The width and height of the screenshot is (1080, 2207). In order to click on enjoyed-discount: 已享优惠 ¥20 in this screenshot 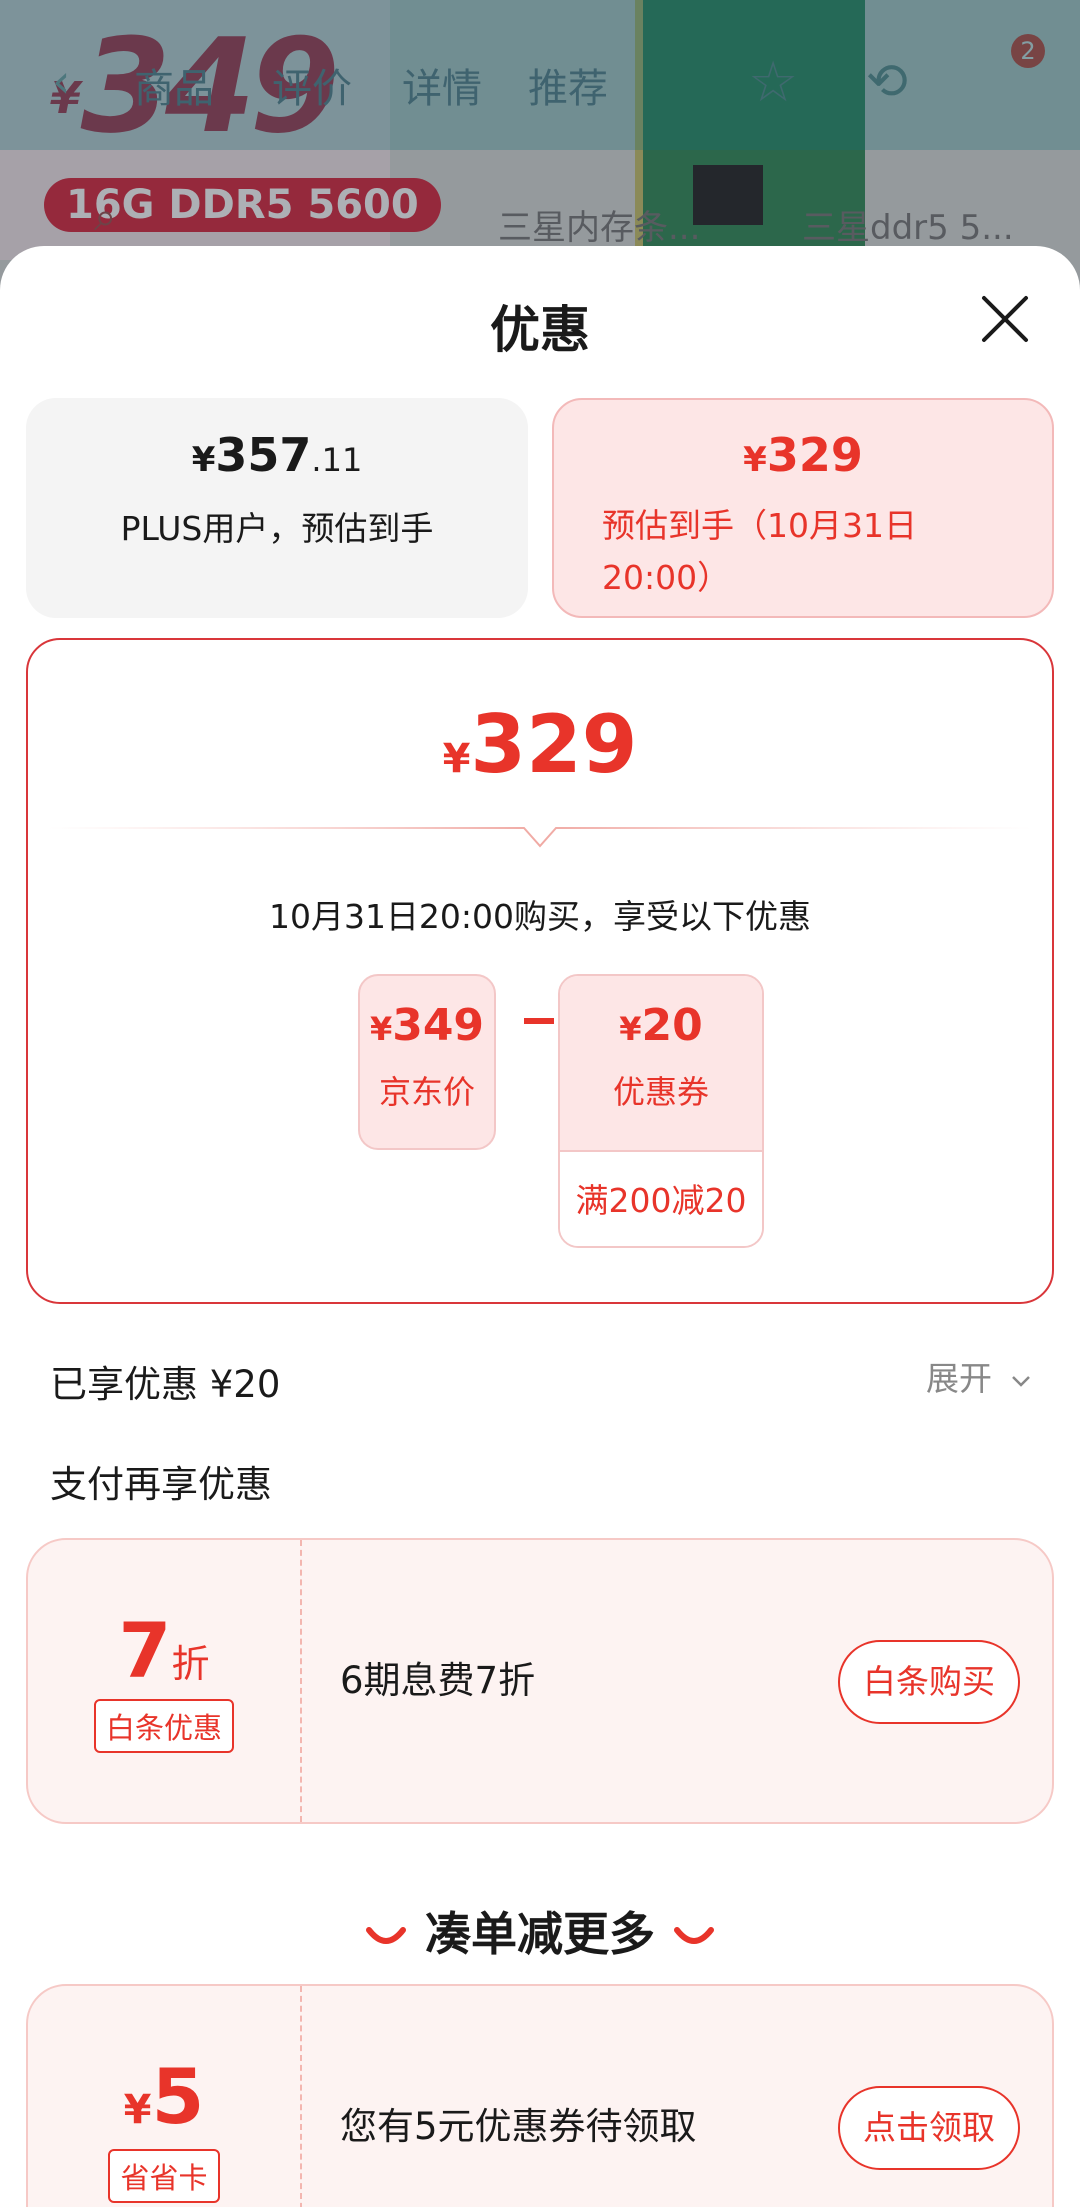, I will do `click(165, 1384)`.